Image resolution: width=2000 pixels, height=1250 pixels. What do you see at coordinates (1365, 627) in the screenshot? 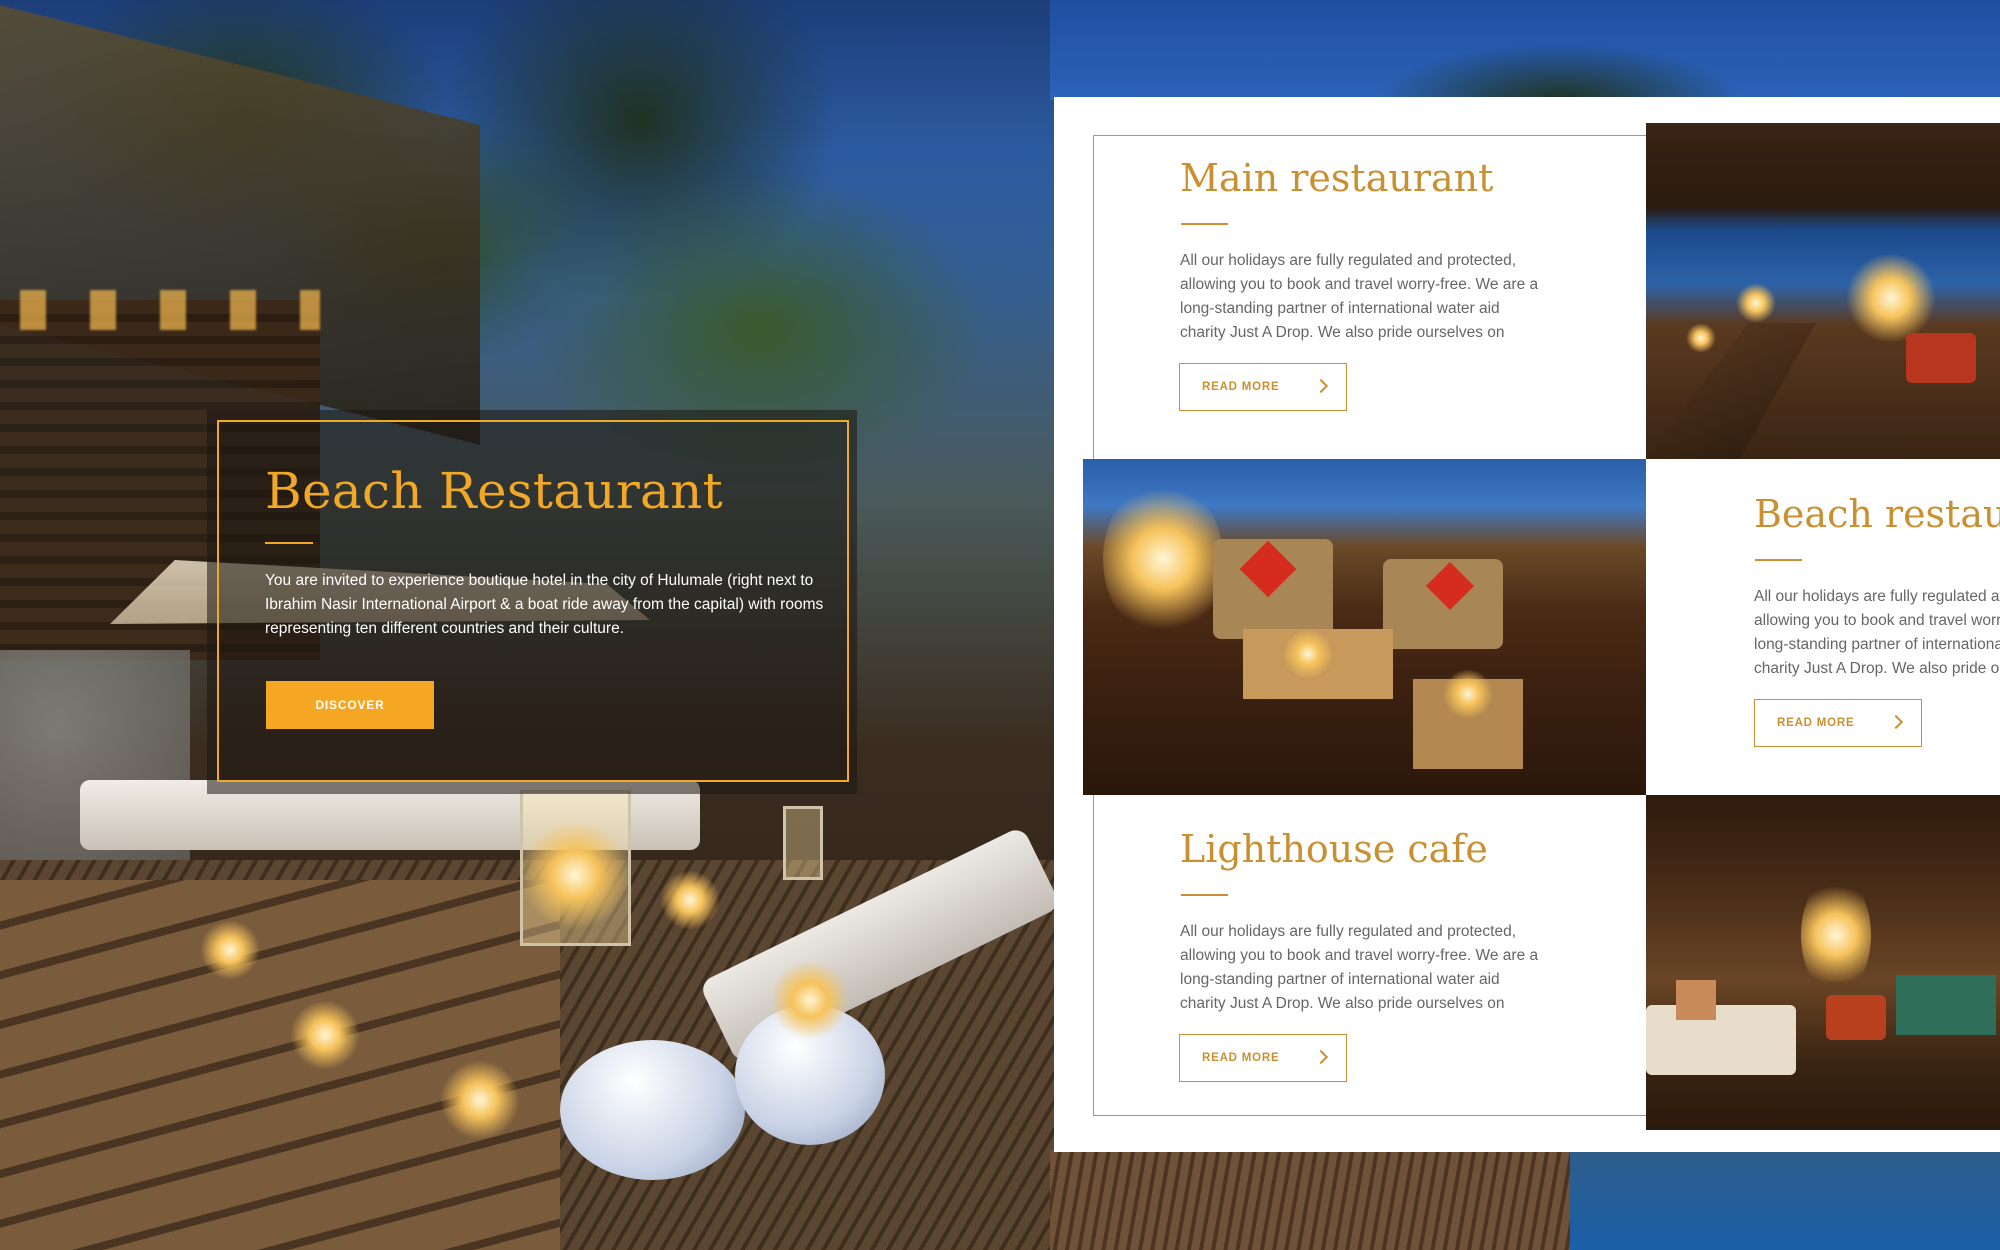
I see `beach-restaurant-photo` at bounding box center [1365, 627].